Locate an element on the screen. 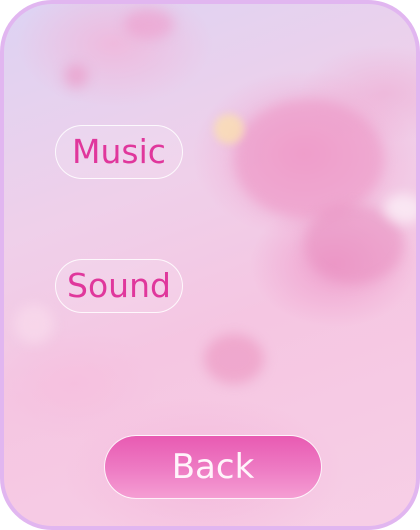 This screenshot has width=420, height=530. sound-toggle-button: Sound is located at coordinates (119, 286).